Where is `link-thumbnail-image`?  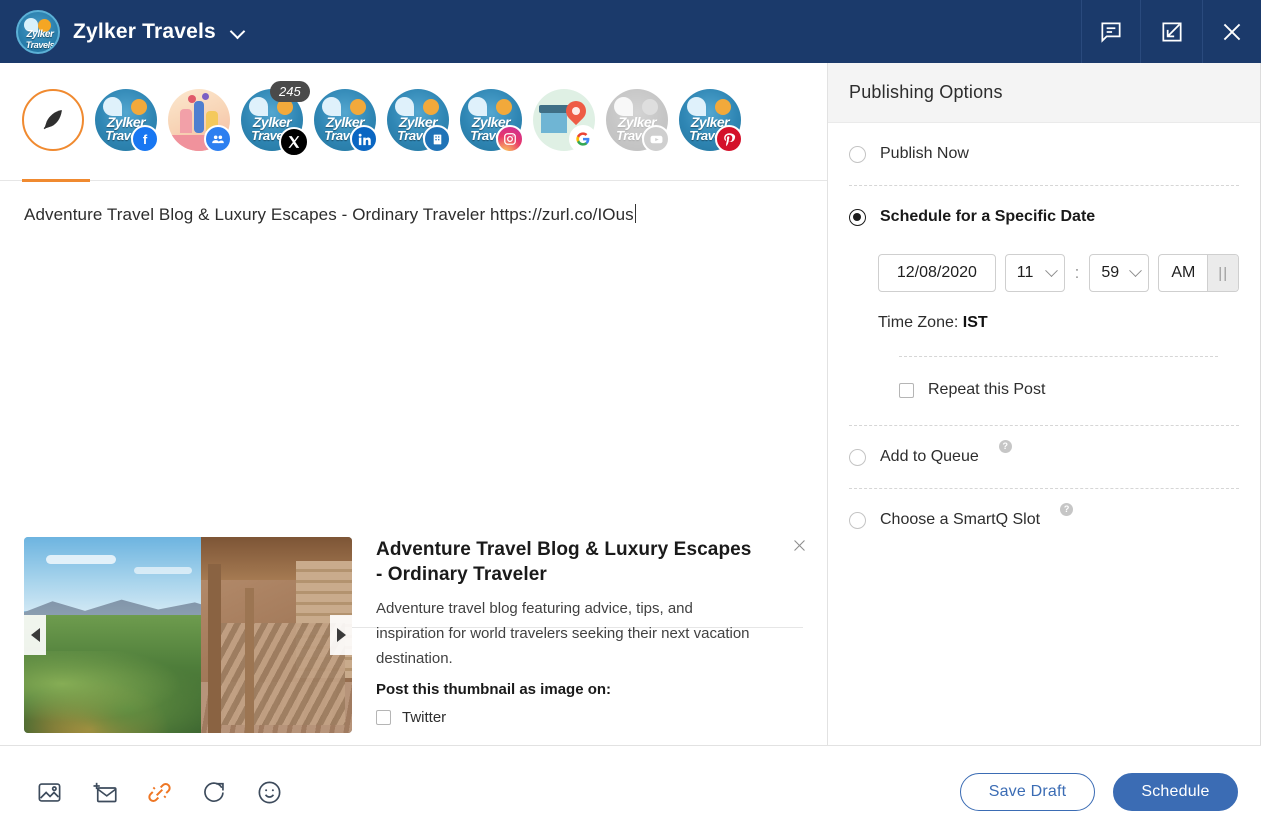 link-thumbnail-image is located at coordinates (188, 635).